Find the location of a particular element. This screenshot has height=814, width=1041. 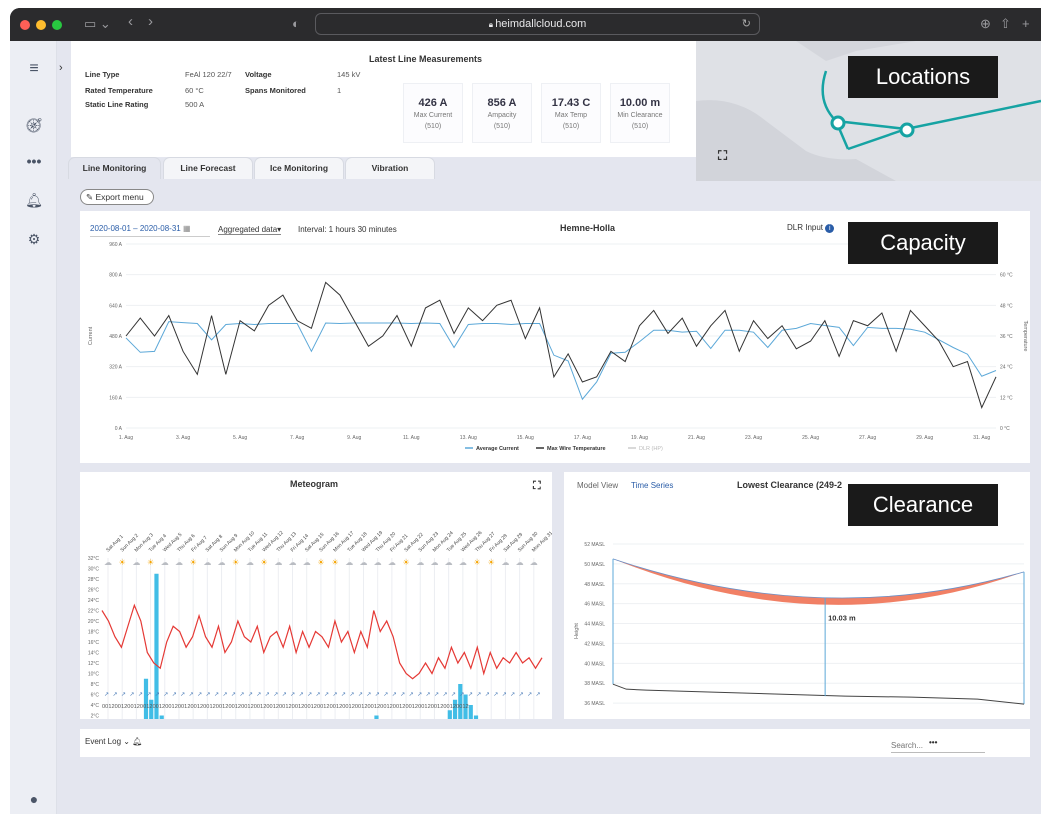

card-label: Max Current is located at coordinates (433, 115).